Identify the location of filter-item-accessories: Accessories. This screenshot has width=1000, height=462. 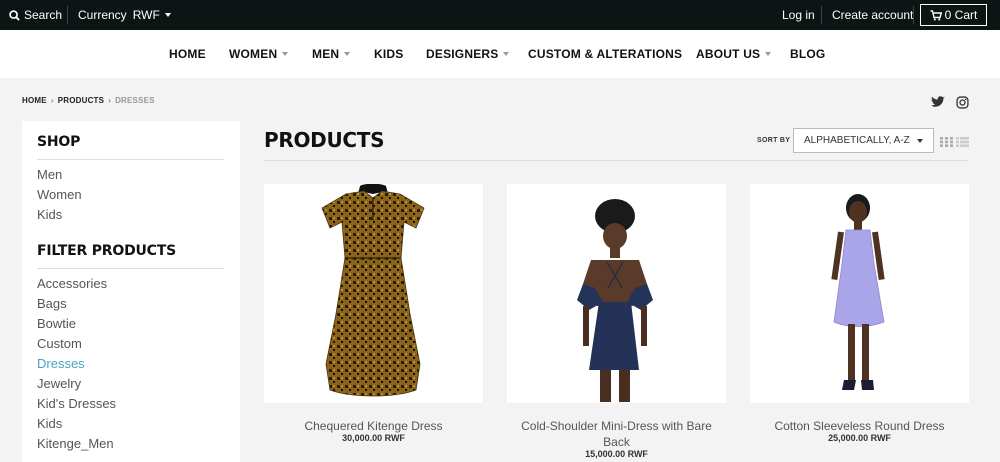
(72, 283).